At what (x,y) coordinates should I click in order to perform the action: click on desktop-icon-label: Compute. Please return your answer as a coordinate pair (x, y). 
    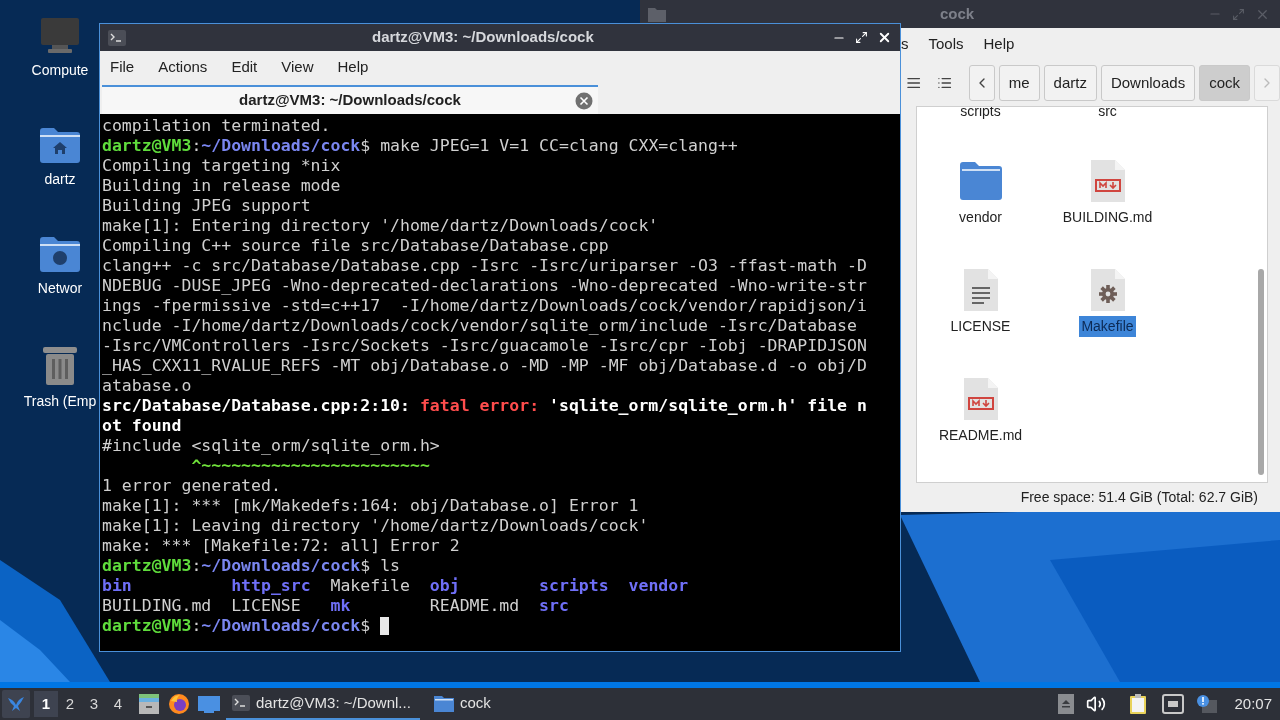
    Looking at the image, I should click on (60, 70).